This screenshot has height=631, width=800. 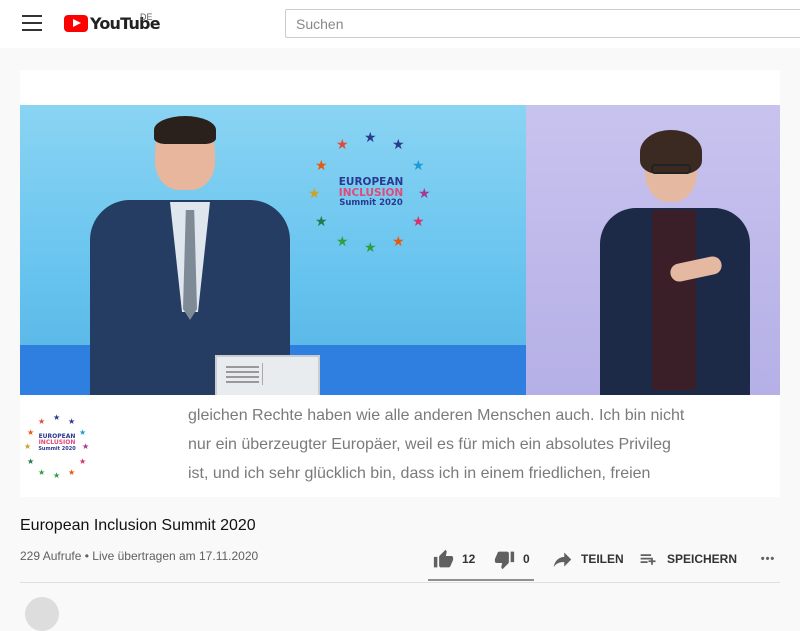 What do you see at coordinates (542, 23) in the screenshot?
I see `search-input` at bounding box center [542, 23].